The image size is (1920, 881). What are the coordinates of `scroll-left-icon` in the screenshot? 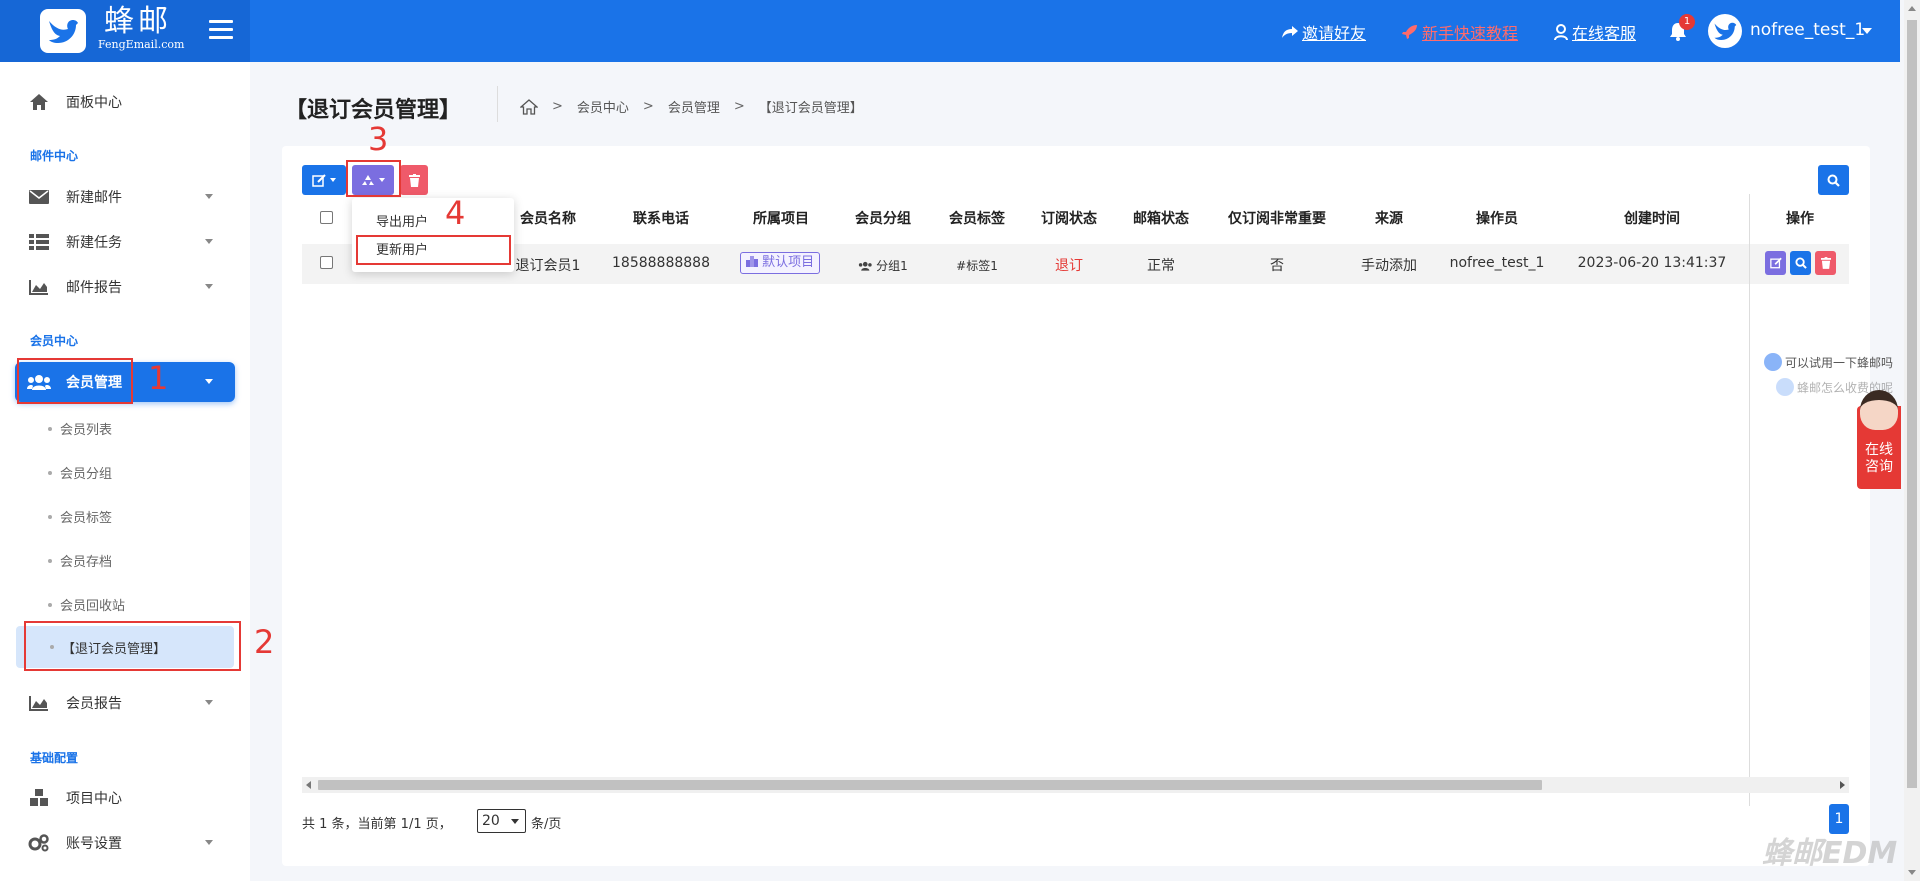 It's located at (308, 785).